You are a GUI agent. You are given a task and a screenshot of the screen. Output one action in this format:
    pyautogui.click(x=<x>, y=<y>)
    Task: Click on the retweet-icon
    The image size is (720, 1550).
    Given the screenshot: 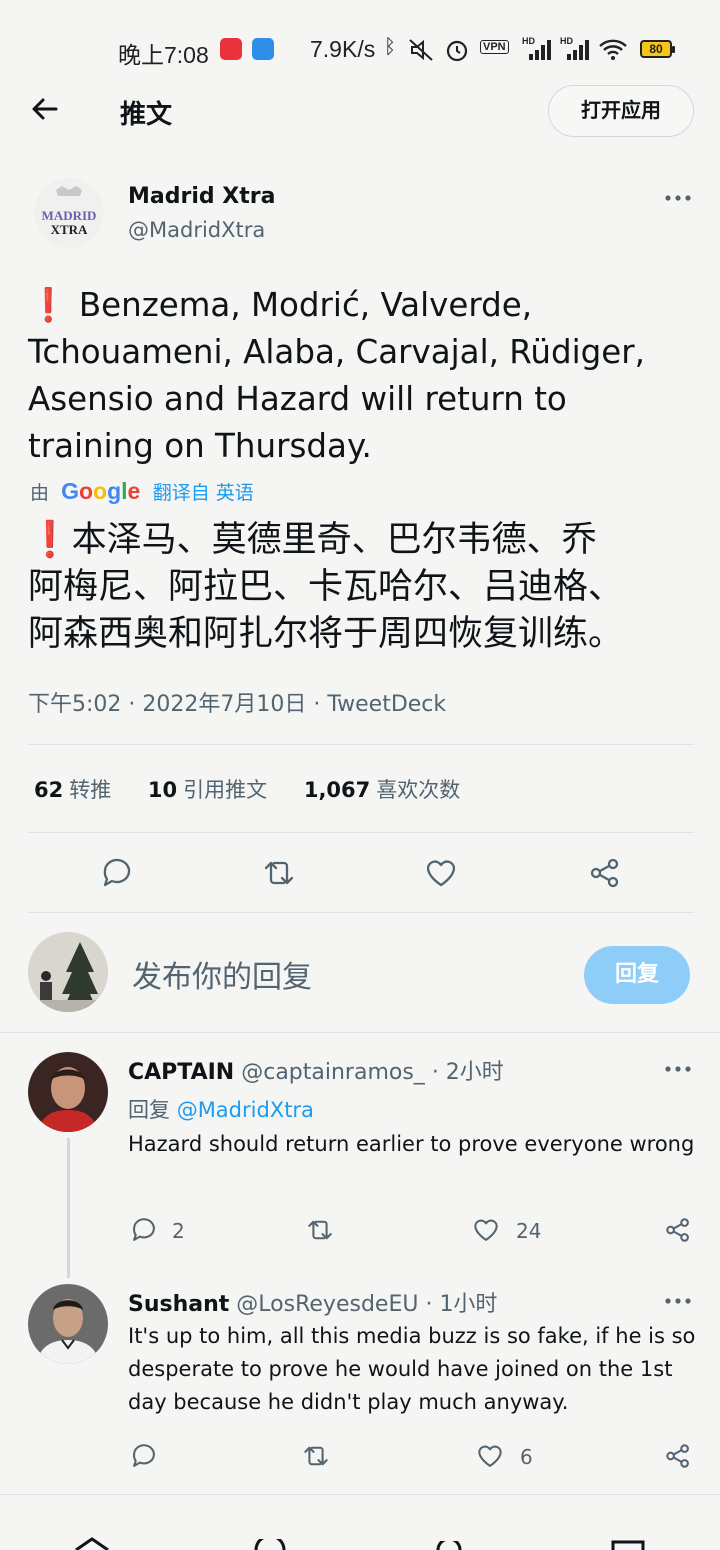 What is the action you would take?
    pyautogui.click(x=279, y=873)
    